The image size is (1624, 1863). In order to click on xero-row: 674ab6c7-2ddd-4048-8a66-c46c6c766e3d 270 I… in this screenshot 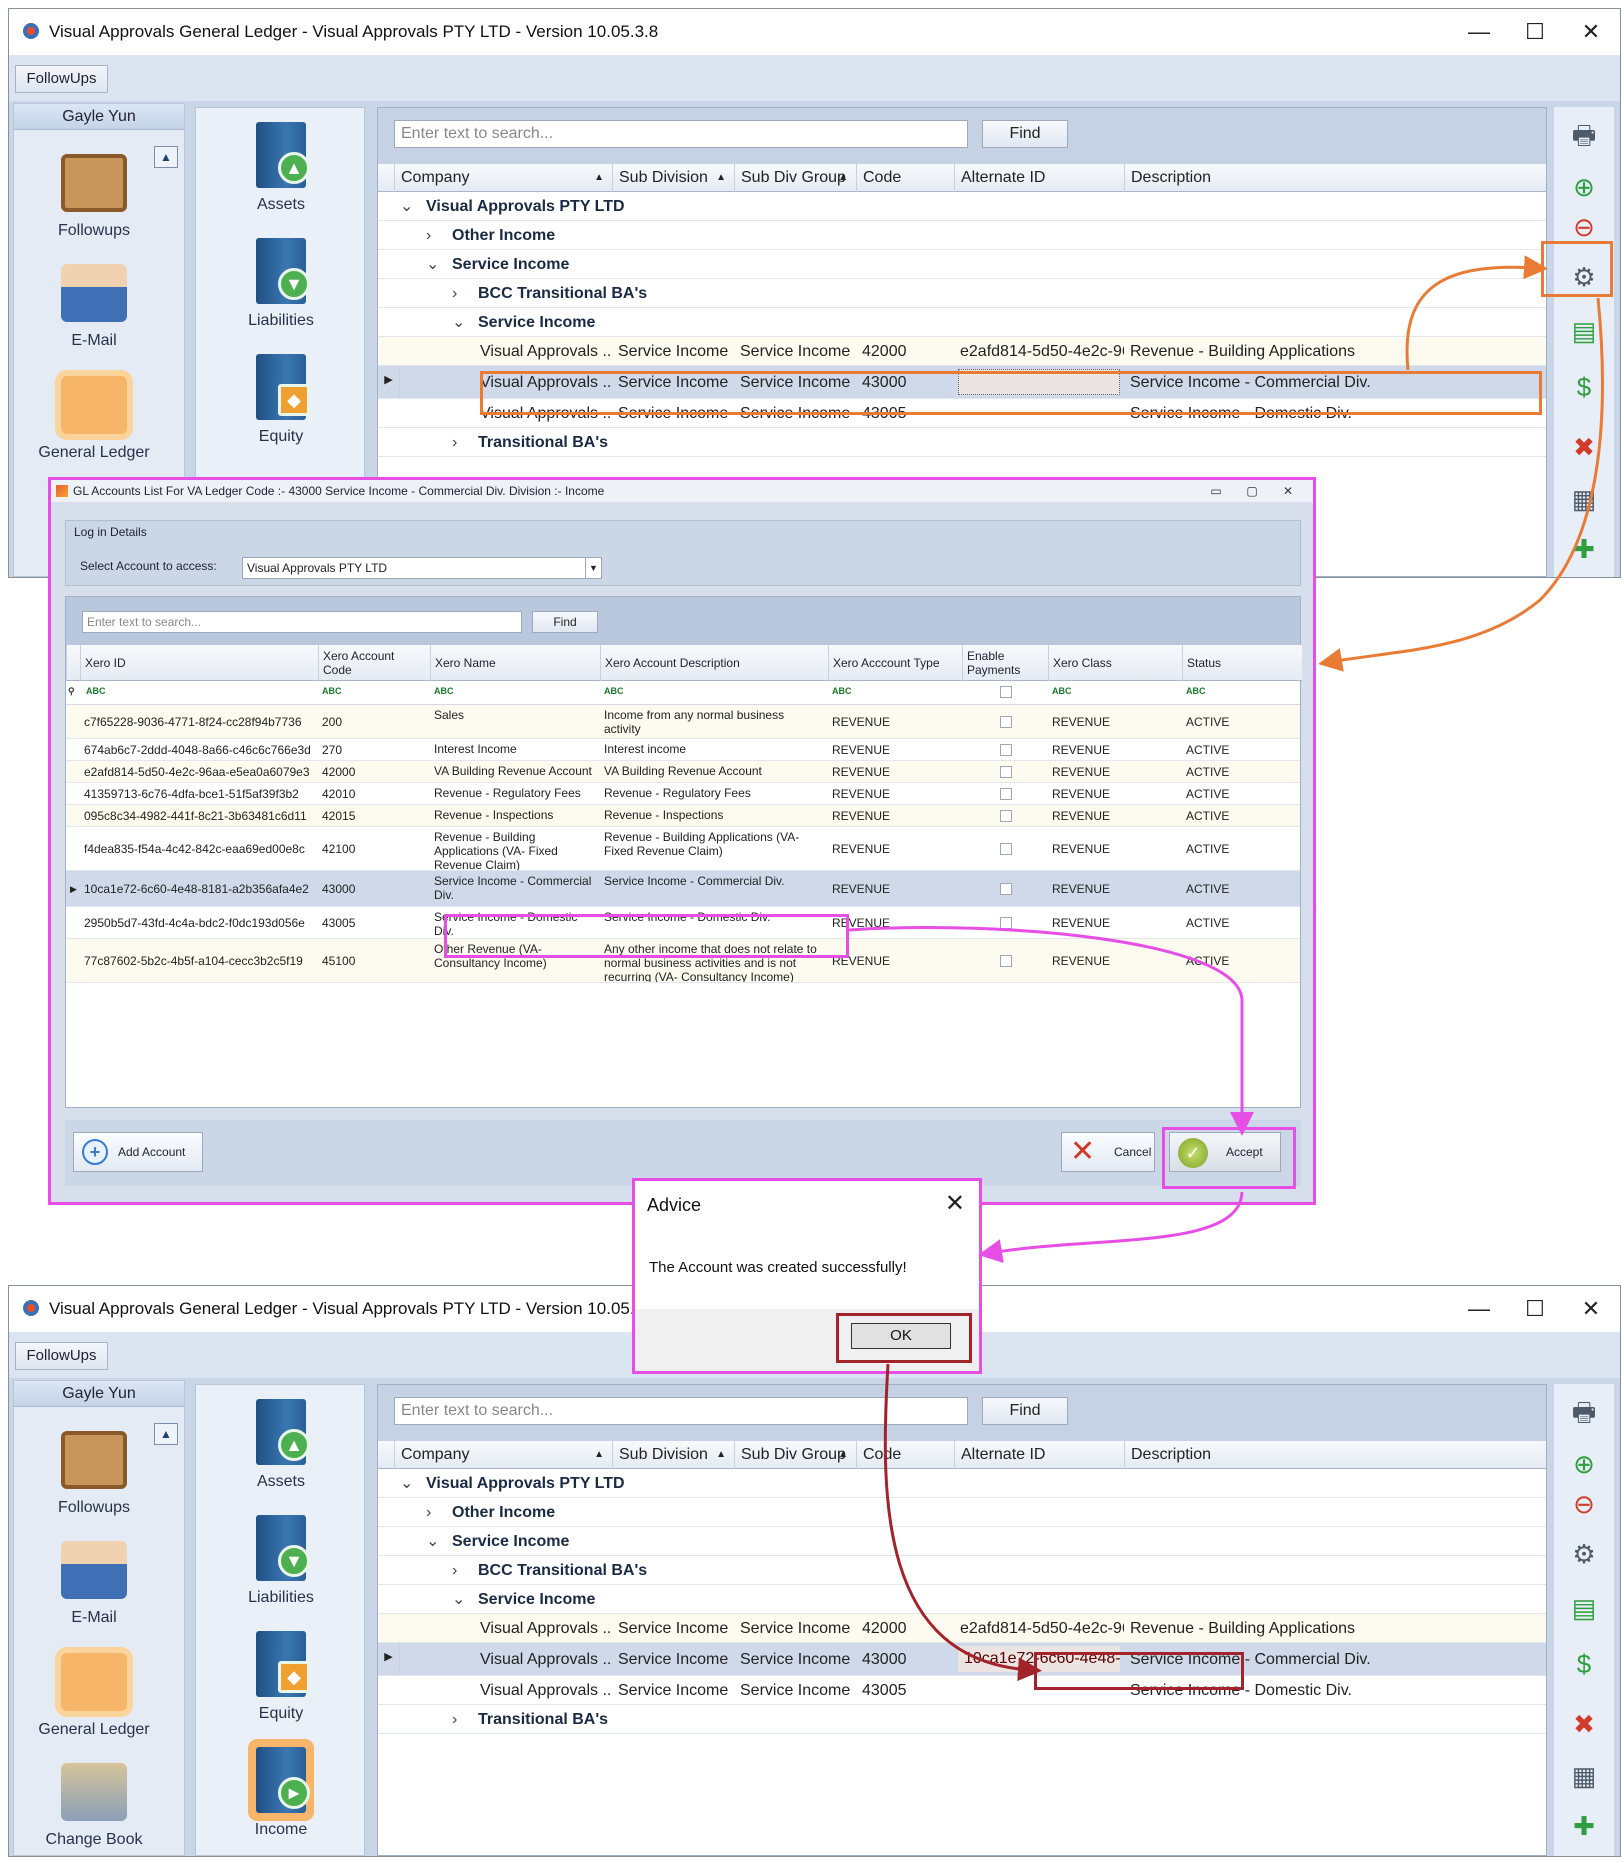, I will do `click(683, 750)`.